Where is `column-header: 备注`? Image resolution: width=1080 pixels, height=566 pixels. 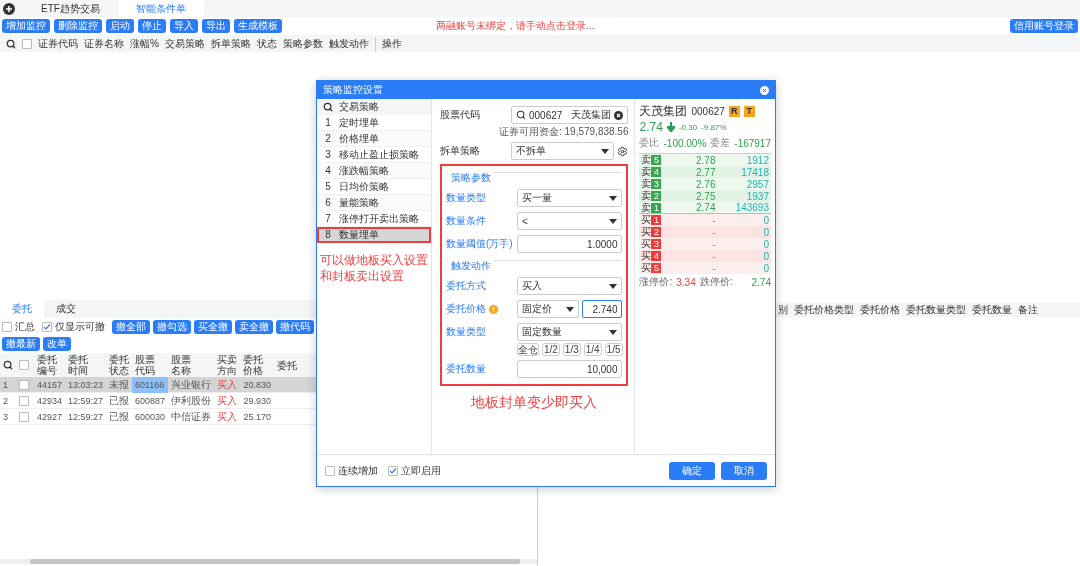
column-header: 备注 is located at coordinates (1028, 310).